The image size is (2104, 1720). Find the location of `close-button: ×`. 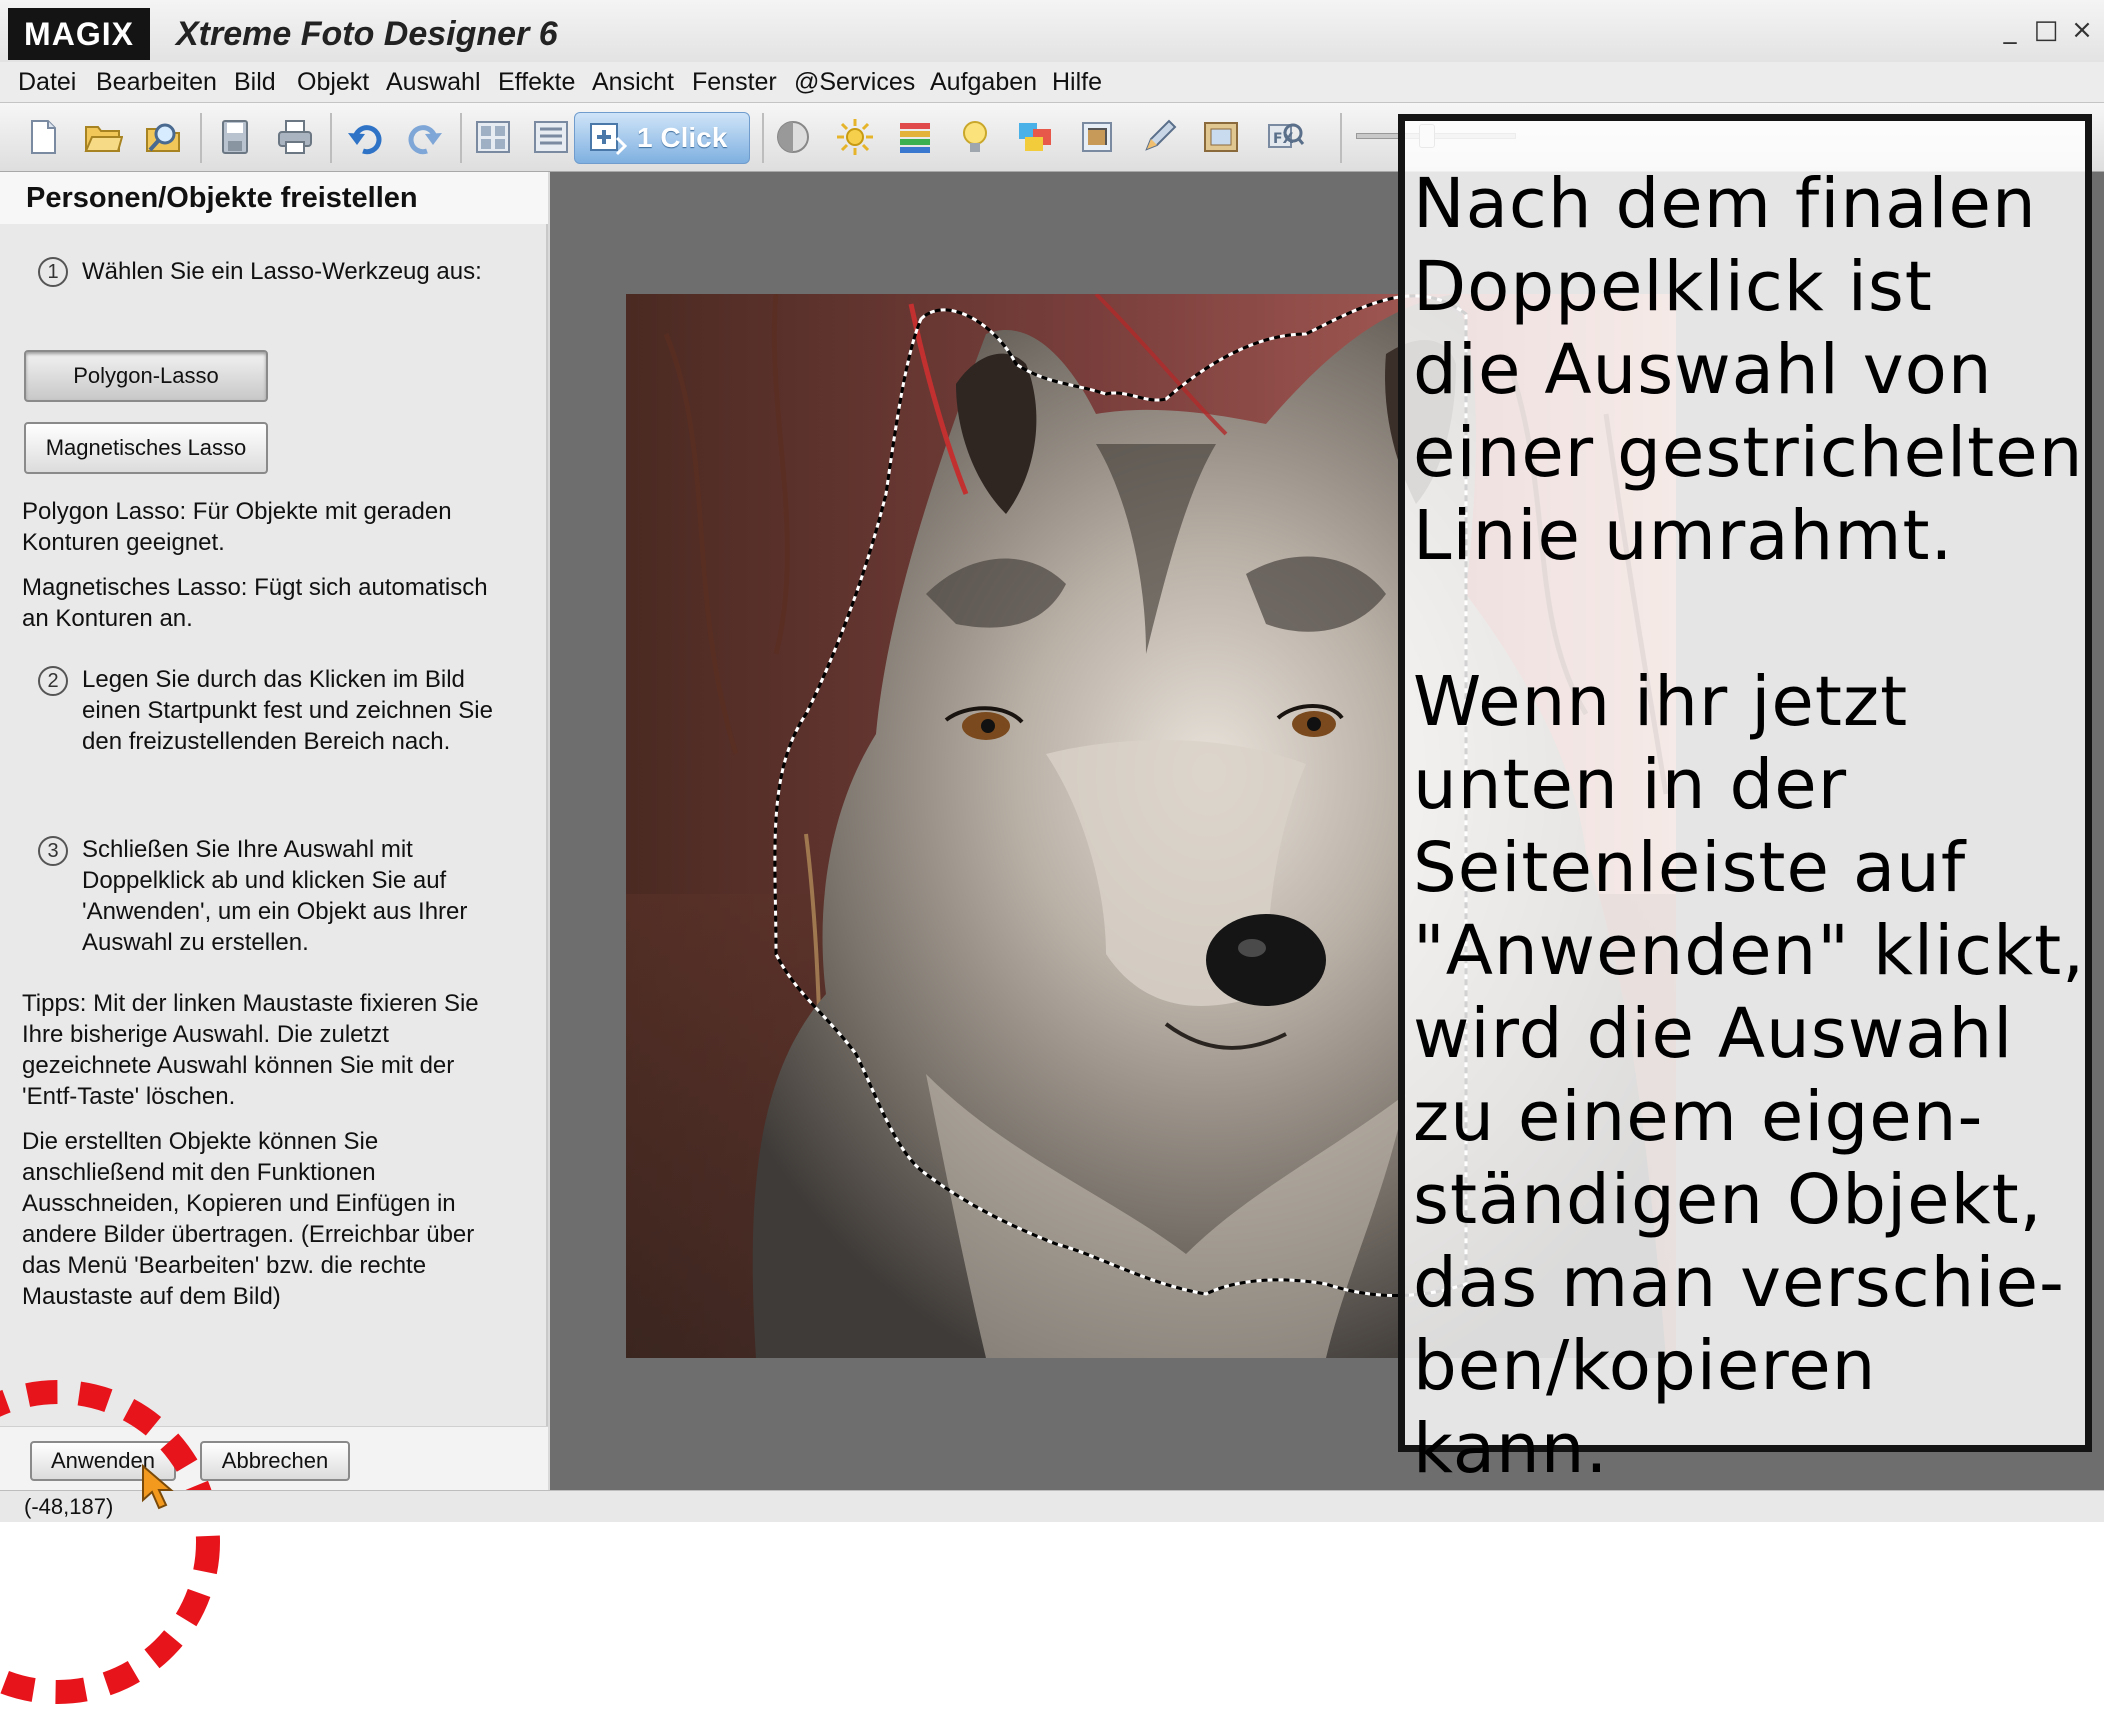

close-button: × is located at coordinates (2082, 30).